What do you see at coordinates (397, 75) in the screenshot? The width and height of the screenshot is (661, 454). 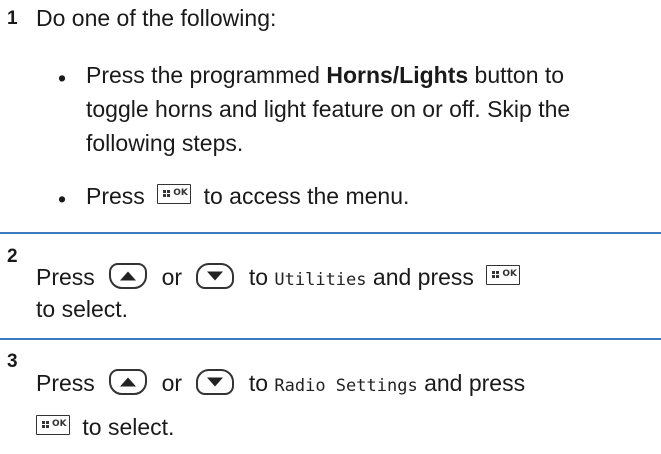 I see `horns-lights-button-name: Horns/Lights` at bounding box center [397, 75].